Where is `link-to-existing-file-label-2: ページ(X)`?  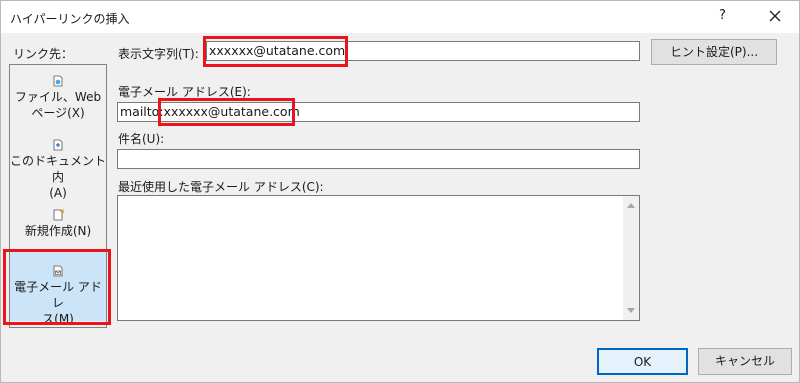 link-to-existing-file-label-2: ページ(X) is located at coordinates (58, 113).